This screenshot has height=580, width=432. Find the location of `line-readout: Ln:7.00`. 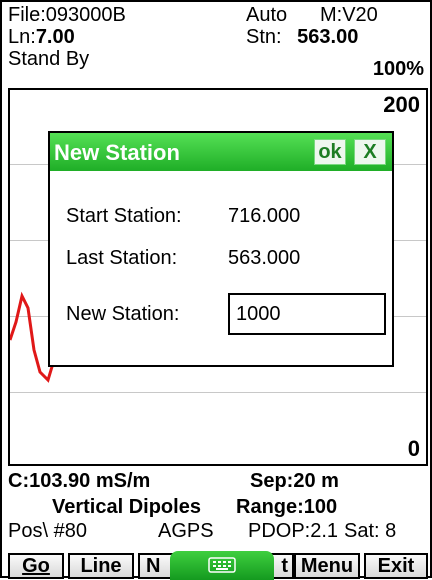

line-readout: Ln:7.00 is located at coordinates (41, 37).